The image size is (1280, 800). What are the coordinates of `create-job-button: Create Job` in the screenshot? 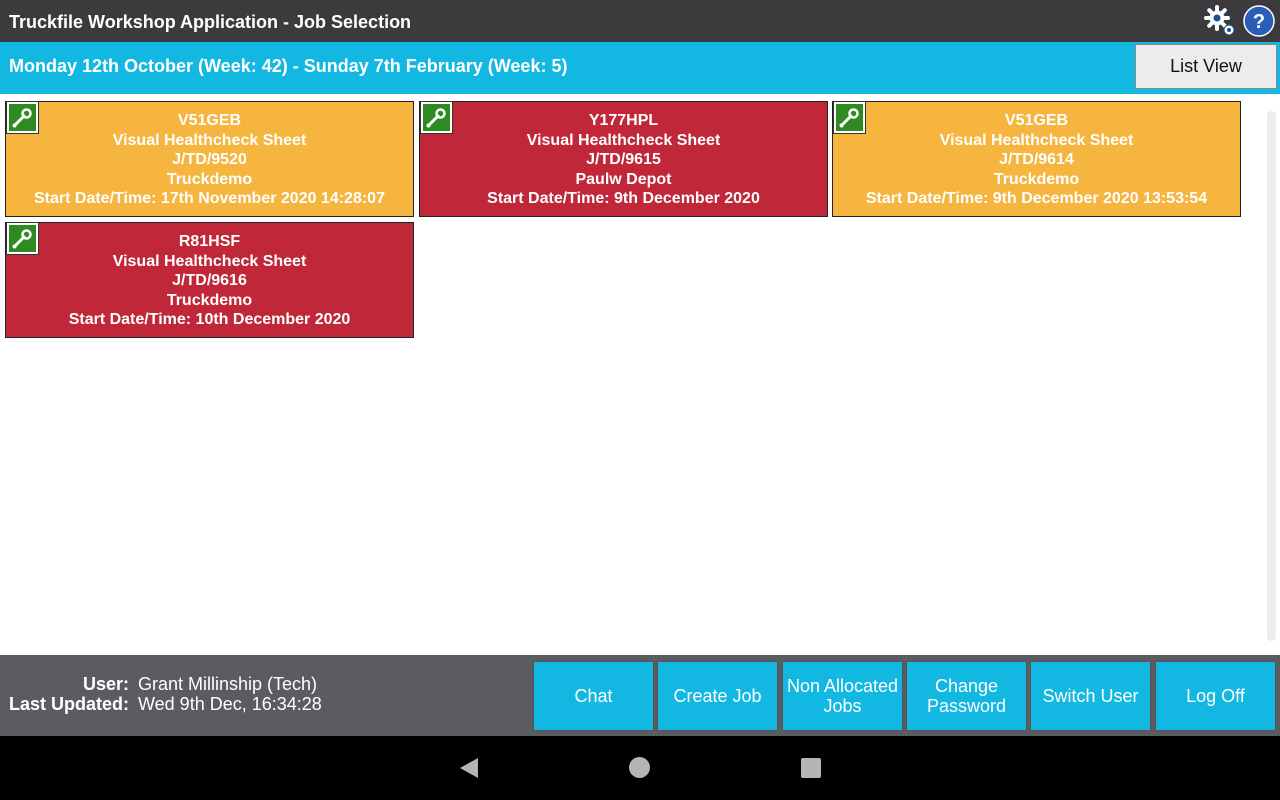 It's located at (717, 696).